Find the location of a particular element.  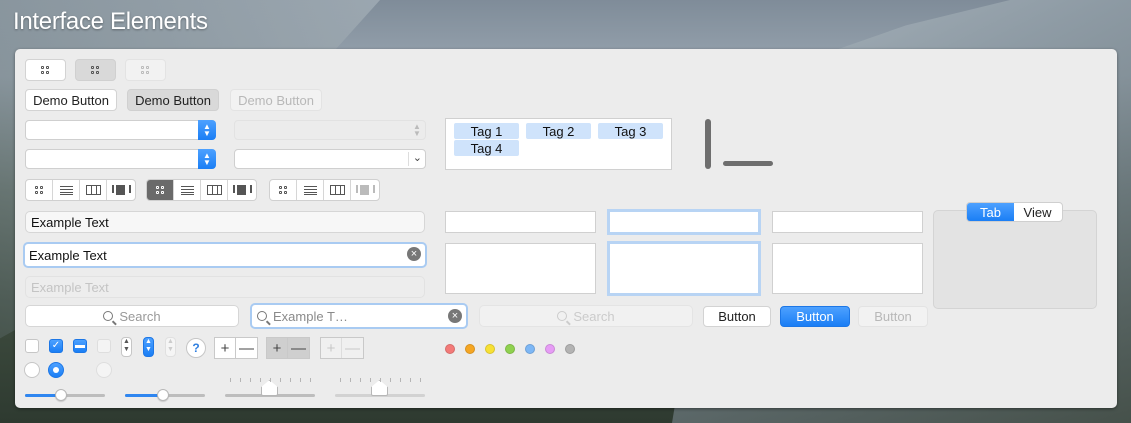

checkbox-disabled is located at coordinates (104, 346).